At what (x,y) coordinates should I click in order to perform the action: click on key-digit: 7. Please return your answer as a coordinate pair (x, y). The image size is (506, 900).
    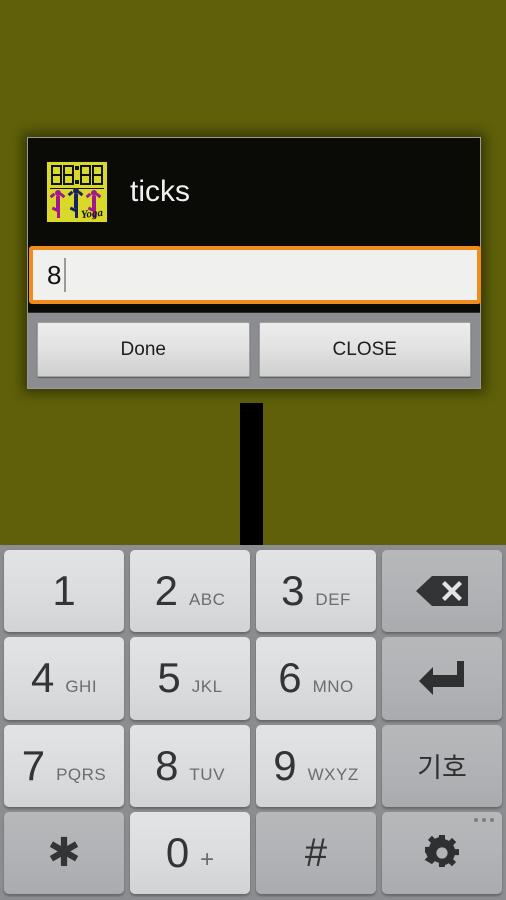
    Looking at the image, I should click on (33, 765).